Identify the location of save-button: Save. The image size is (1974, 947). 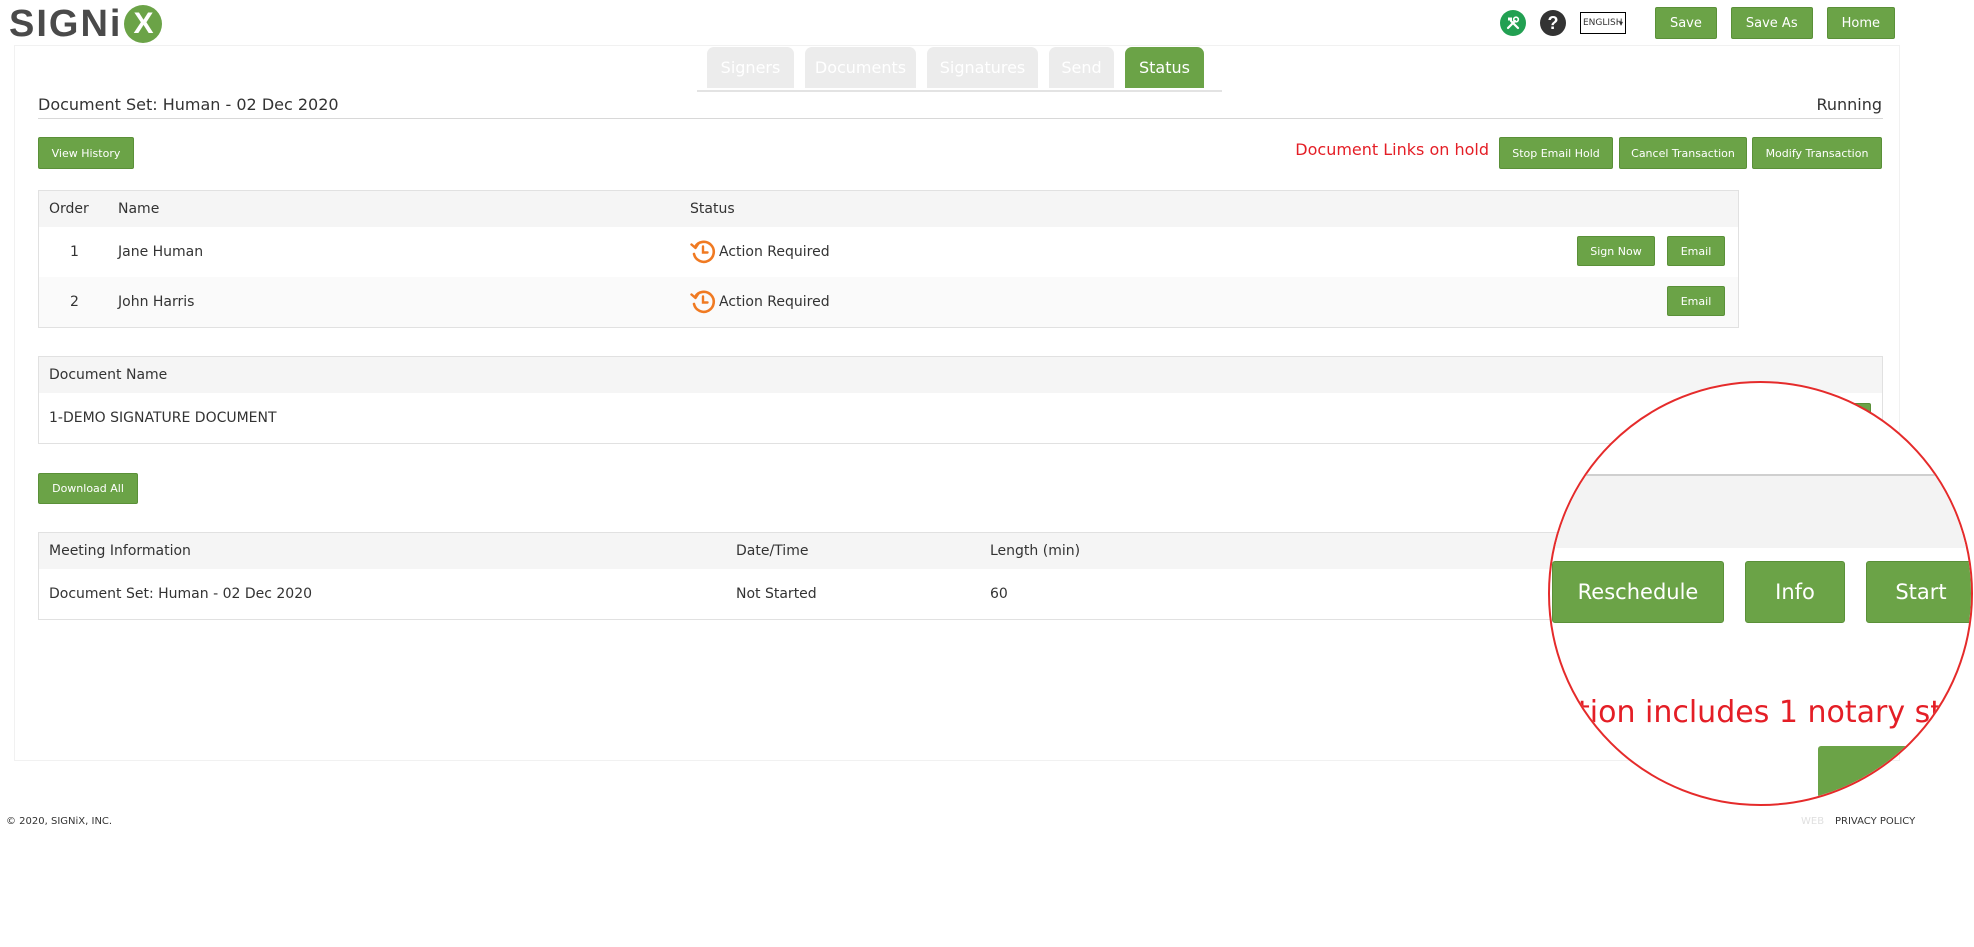
(1685, 23).